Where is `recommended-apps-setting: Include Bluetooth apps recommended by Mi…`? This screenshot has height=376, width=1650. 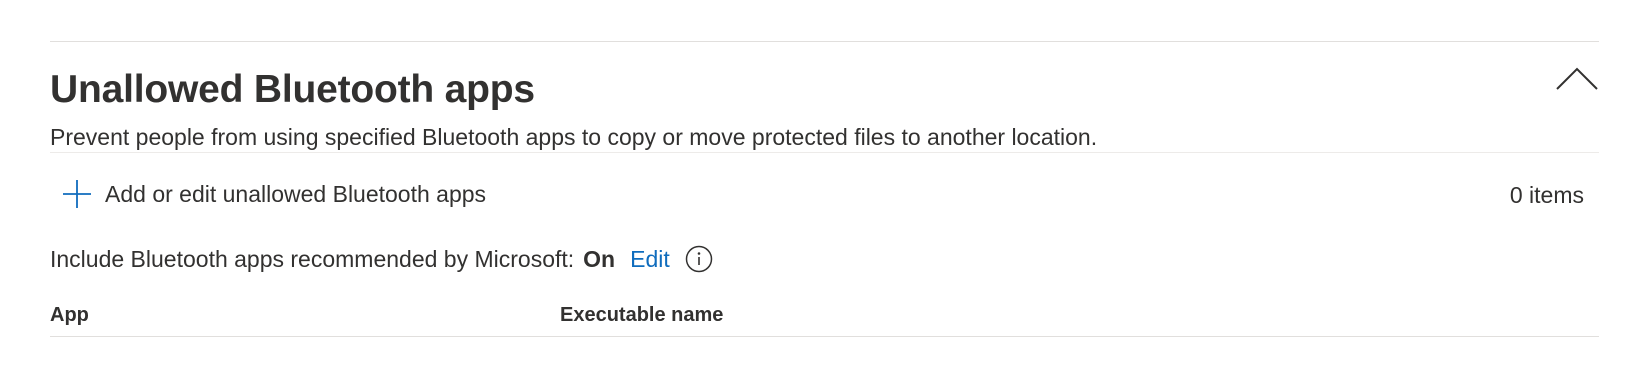
recommended-apps-setting: Include Bluetooth apps recommended by Mi… is located at coordinates (381, 259).